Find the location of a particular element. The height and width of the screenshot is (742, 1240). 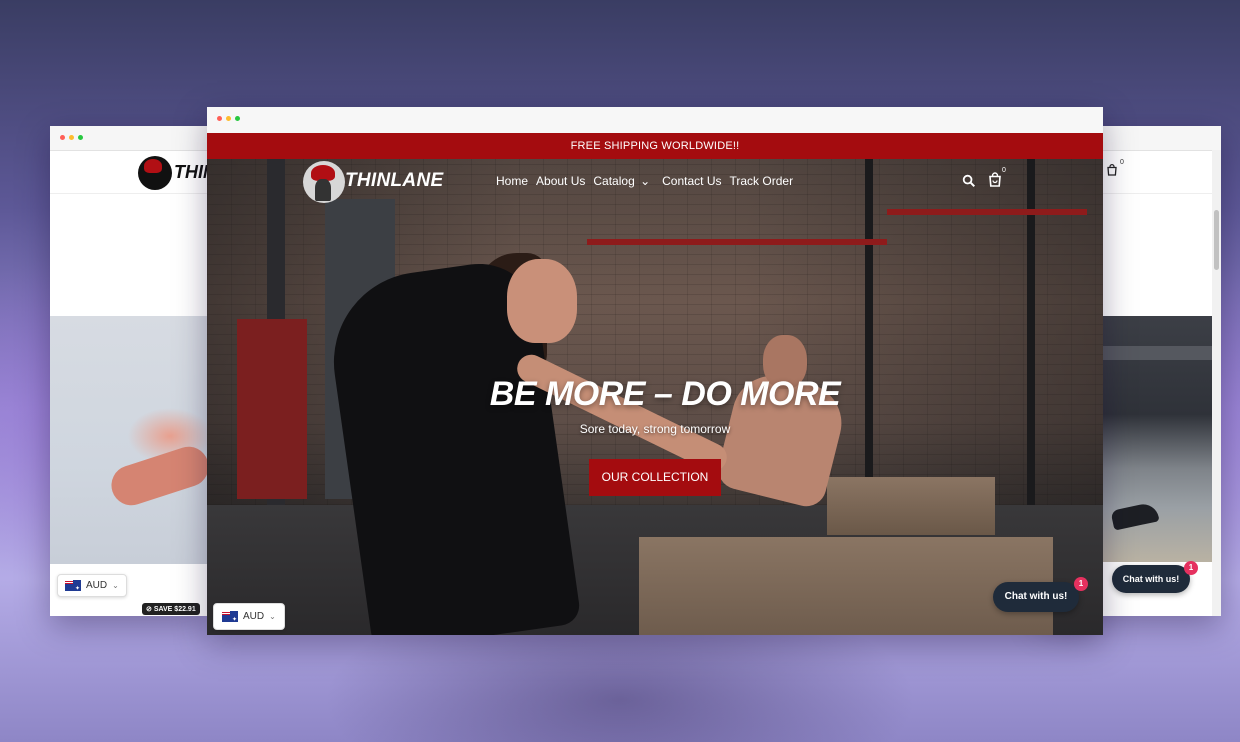

bottom-bar: AUD ⌄ ⊘ SAVE $22.91 is located at coordinates (130, 590).